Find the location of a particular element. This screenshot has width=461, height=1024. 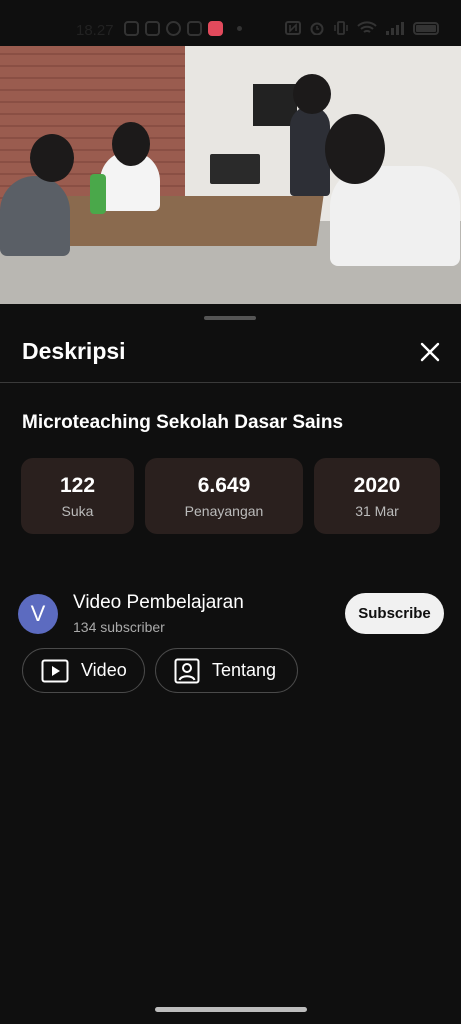

status-time: 18.27 is located at coordinates (95, 30).